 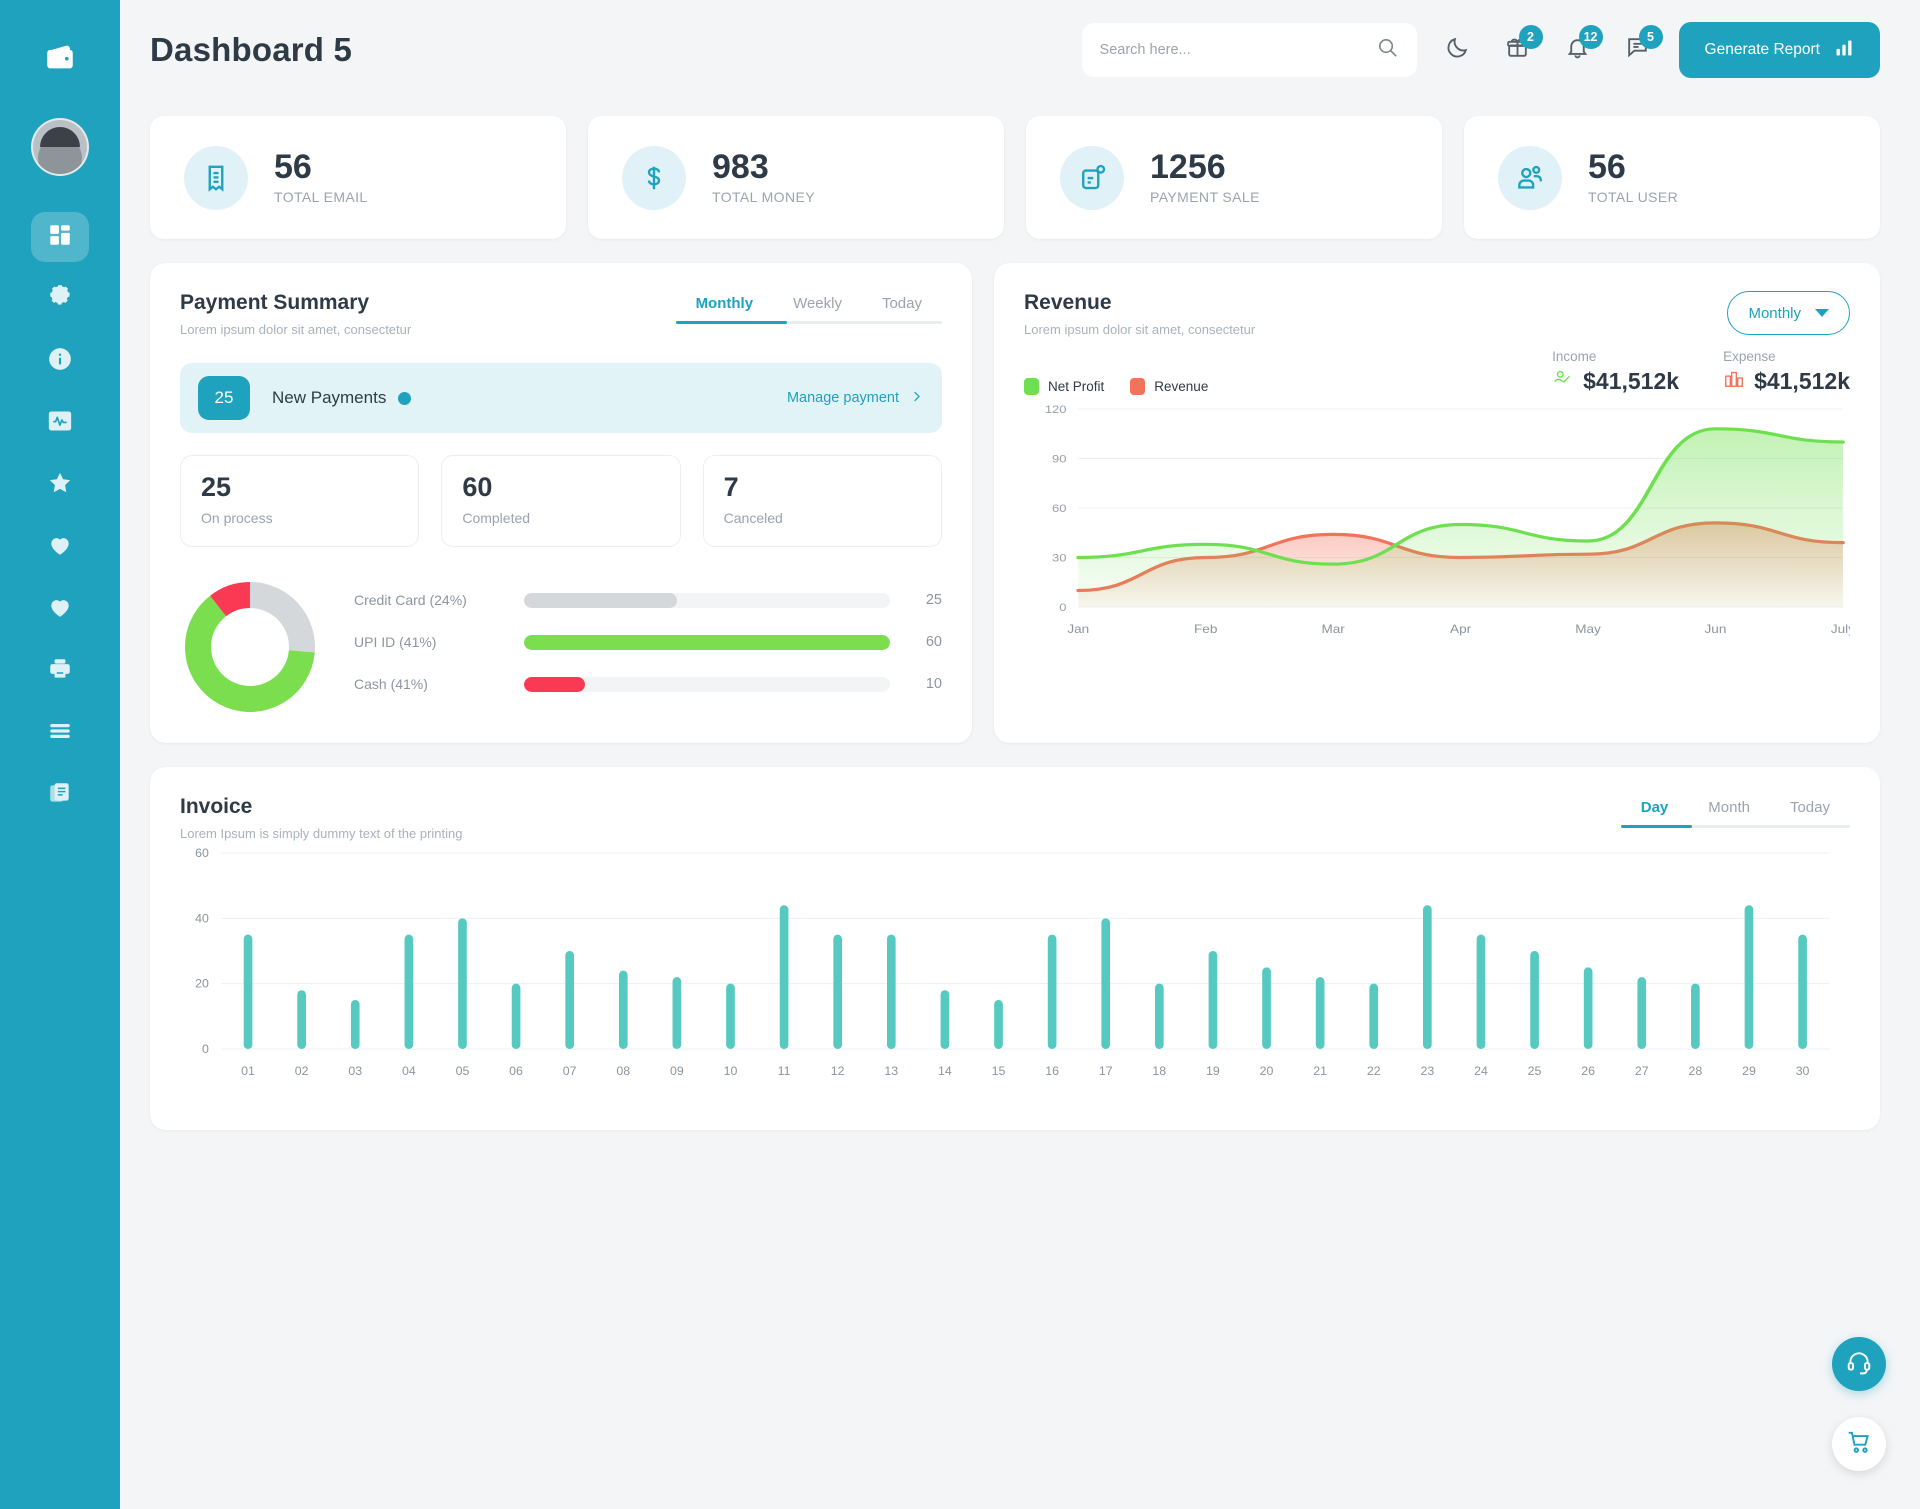 I want to click on mini-card-completed: 60 Completed, so click(x=561, y=501).